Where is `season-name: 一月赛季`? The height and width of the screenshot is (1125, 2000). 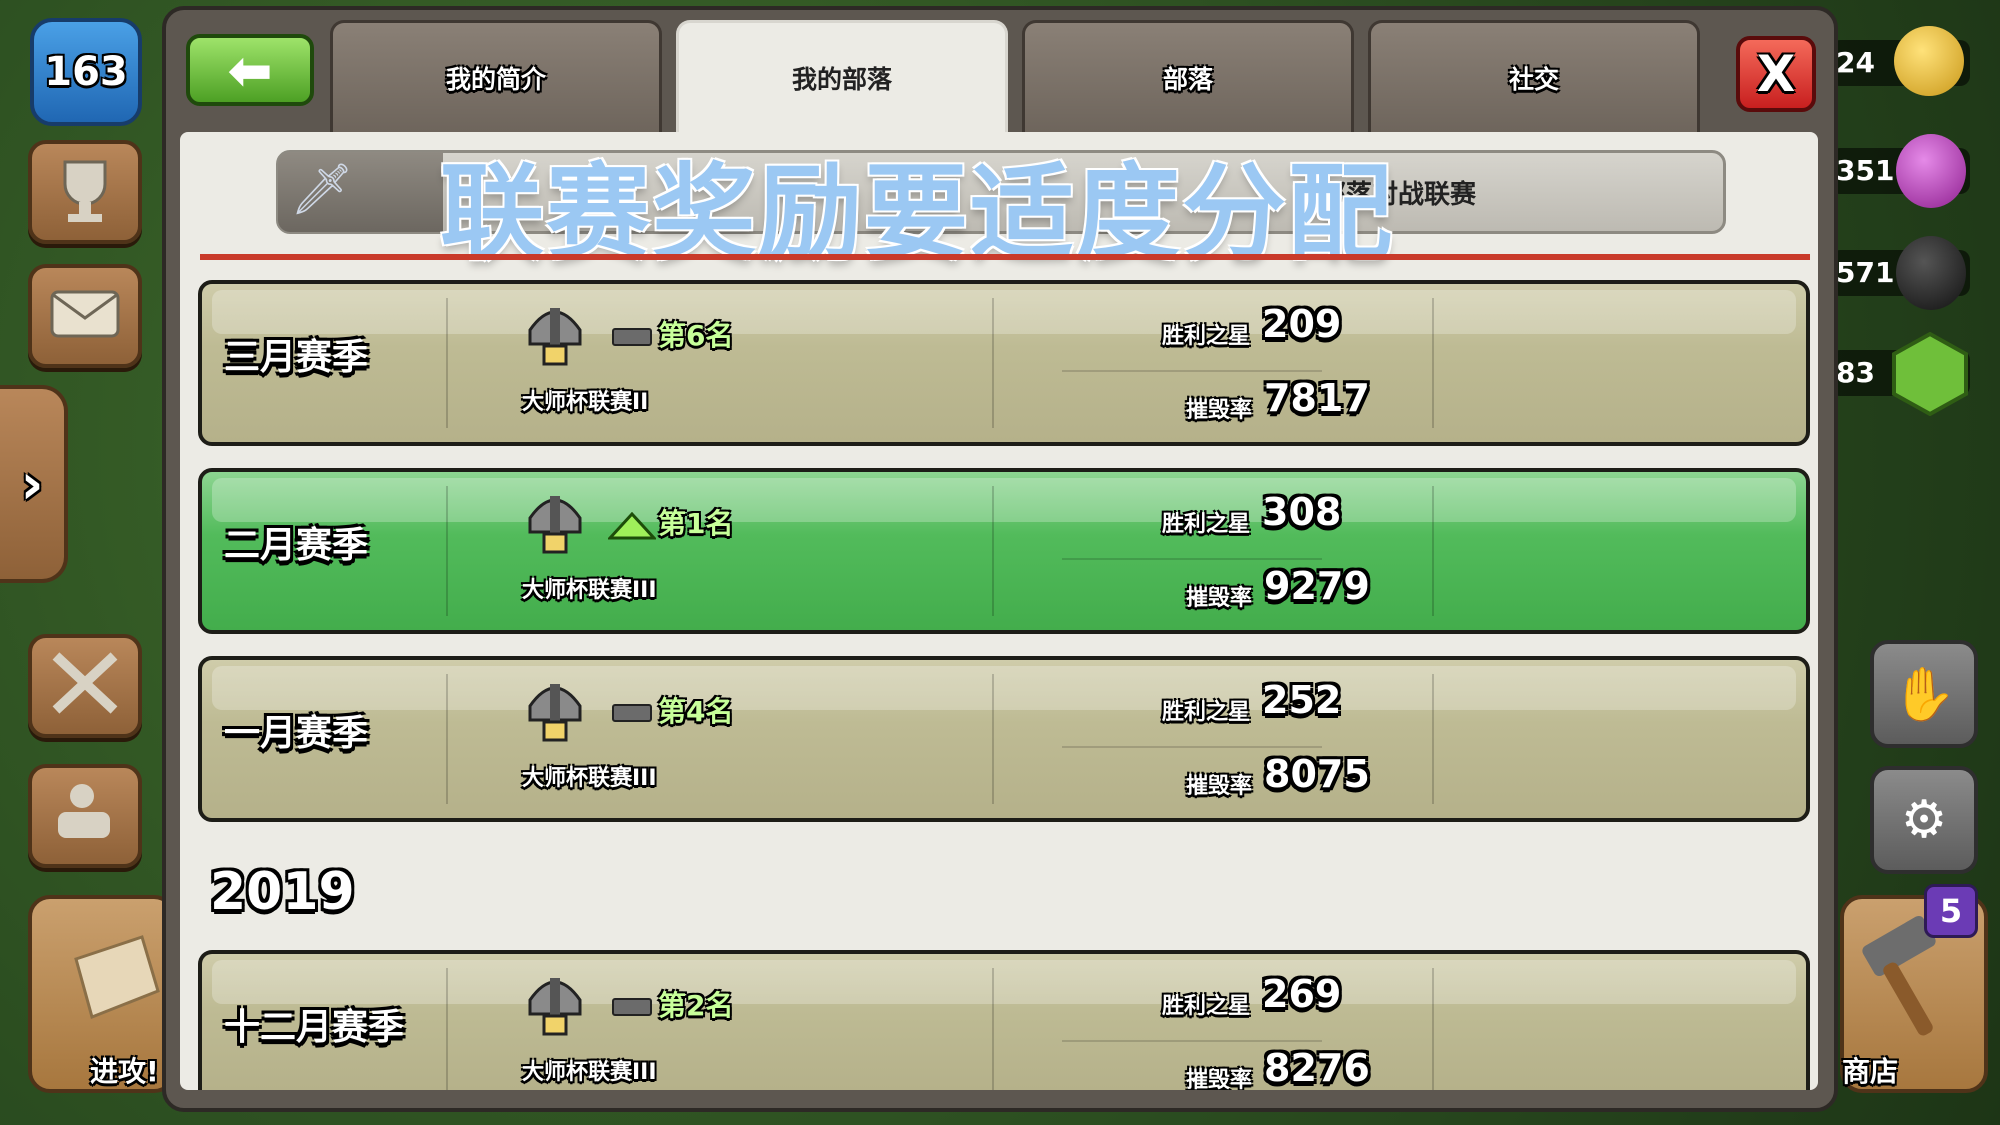
season-name: 一月赛季 is located at coordinates (296, 733).